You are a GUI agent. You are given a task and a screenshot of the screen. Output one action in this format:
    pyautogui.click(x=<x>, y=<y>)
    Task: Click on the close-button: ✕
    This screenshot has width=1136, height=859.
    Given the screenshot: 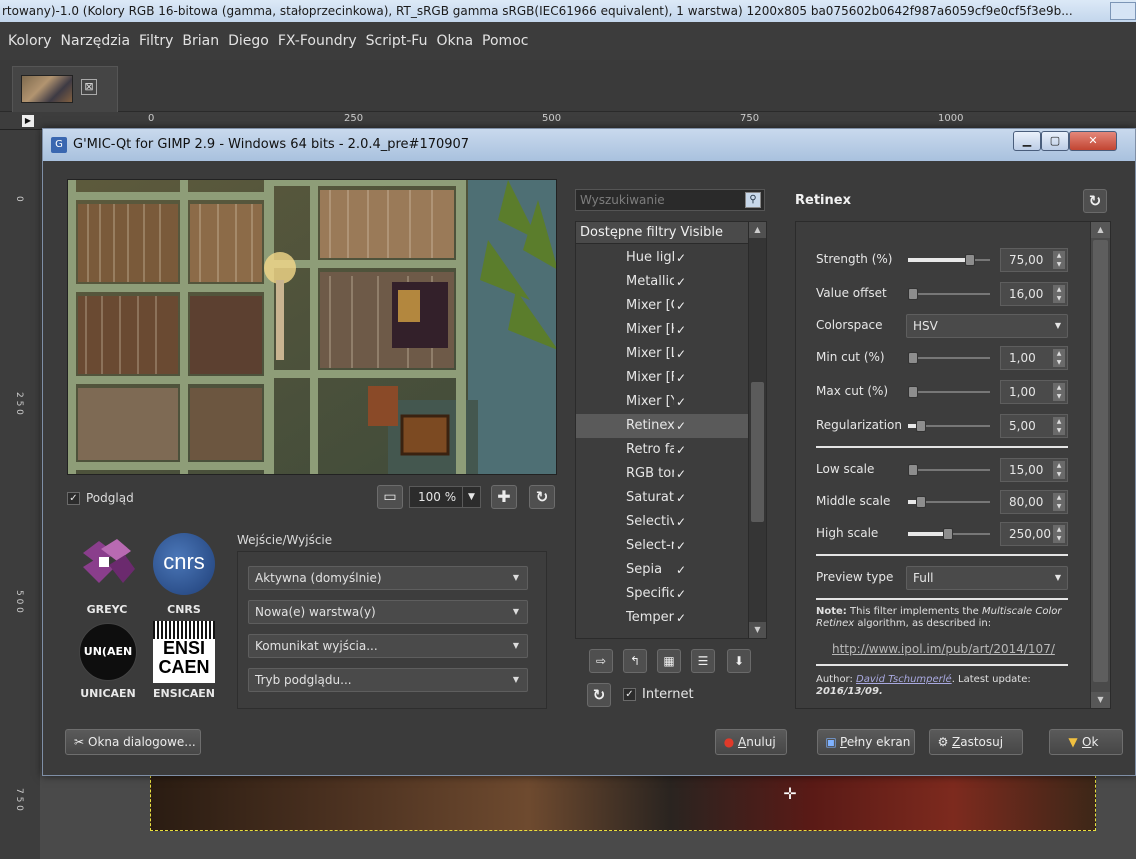 What is the action you would take?
    pyautogui.click(x=1093, y=141)
    